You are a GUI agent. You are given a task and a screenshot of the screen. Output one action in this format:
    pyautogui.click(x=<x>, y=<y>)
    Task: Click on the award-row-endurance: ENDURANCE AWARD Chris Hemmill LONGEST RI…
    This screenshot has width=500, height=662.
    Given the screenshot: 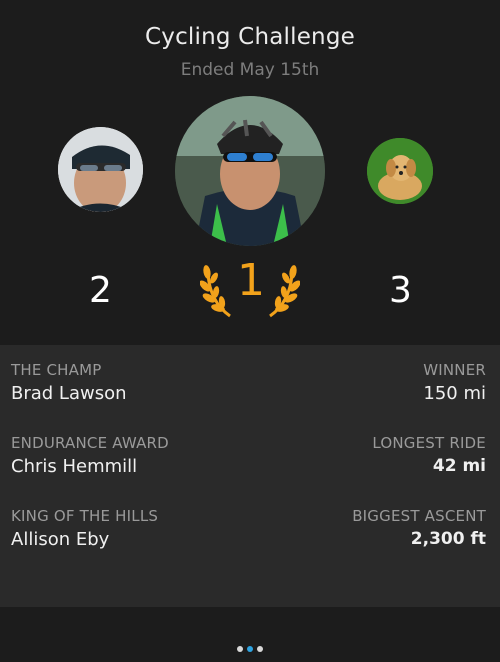 What is the action you would take?
    pyautogui.click(x=248, y=459)
    